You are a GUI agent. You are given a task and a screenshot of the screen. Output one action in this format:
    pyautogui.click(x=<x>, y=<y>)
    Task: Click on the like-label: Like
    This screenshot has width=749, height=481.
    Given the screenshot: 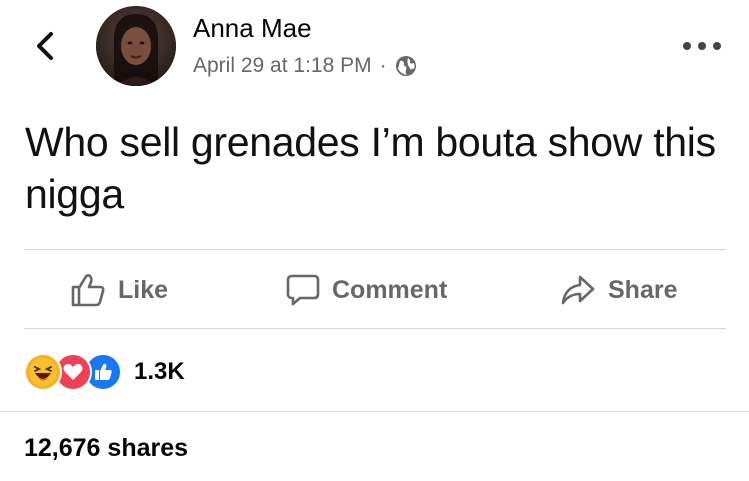 What is the action you would take?
    pyautogui.click(x=143, y=289)
    